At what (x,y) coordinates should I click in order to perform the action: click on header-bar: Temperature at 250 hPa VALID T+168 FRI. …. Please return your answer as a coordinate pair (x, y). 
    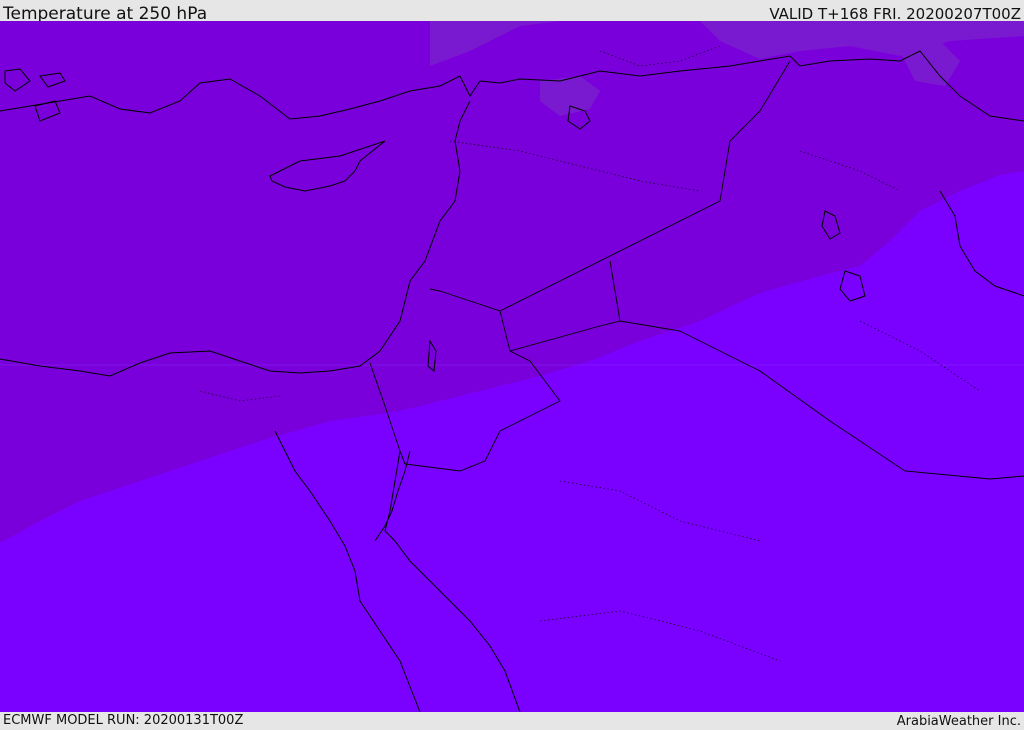
    Looking at the image, I should click on (512, 12).